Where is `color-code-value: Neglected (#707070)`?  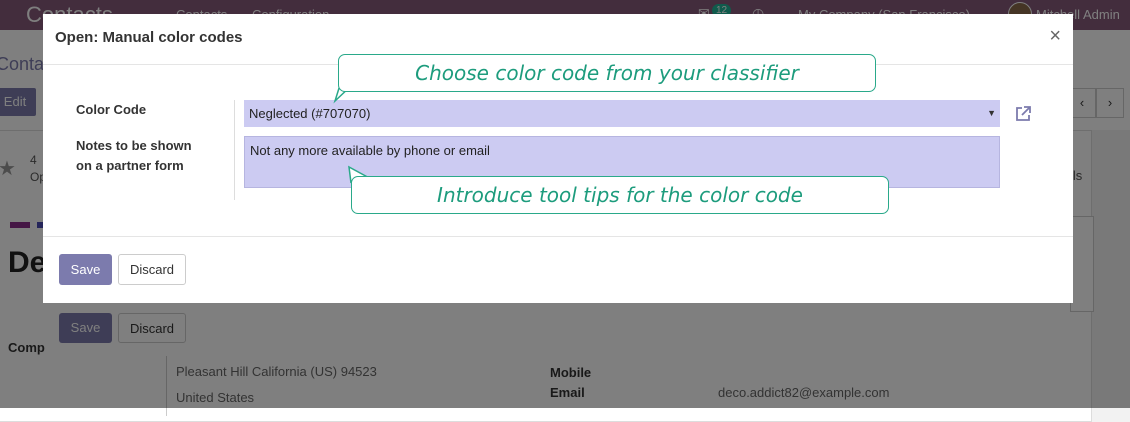 color-code-value: Neglected (#707070) is located at coordinates (310, 113).